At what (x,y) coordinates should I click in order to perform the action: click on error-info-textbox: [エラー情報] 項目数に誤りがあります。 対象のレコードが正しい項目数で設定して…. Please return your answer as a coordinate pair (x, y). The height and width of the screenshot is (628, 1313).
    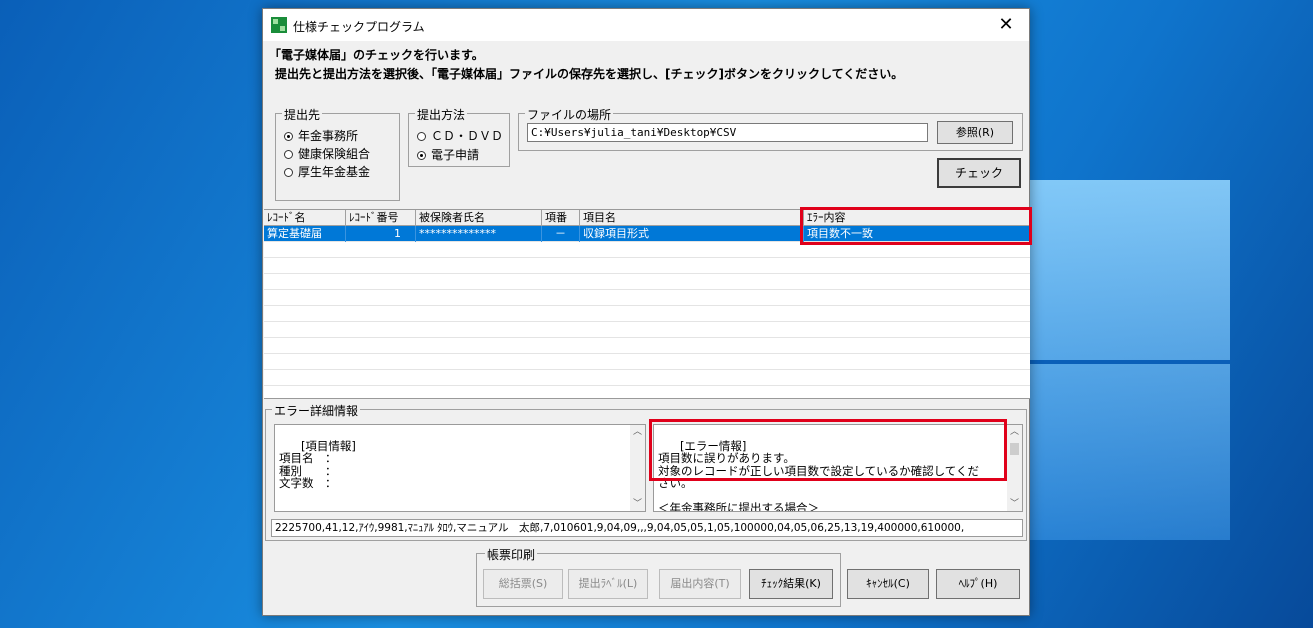
    Looking at the image, I should click on (838, 468).